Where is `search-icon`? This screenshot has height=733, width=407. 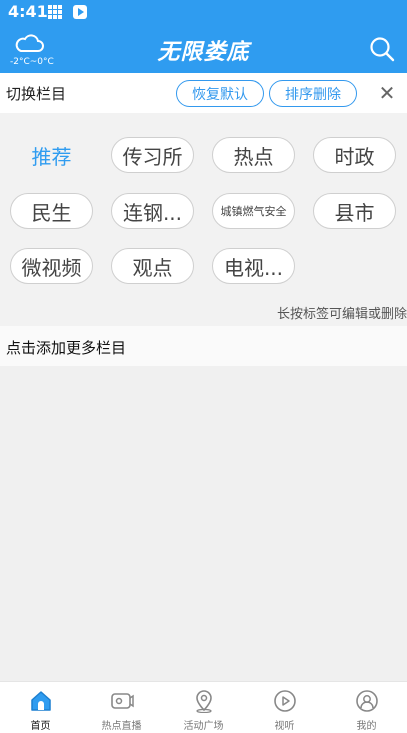
search-icon is located at coordinates (382, 49).